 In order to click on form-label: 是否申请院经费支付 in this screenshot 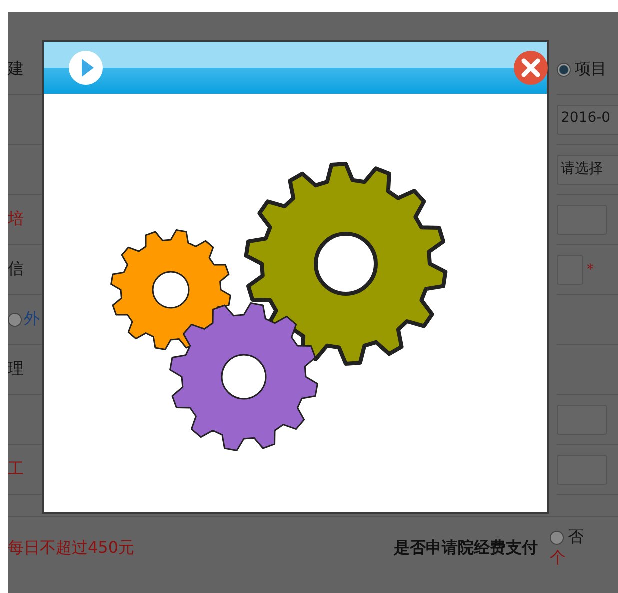, I will do `click(465, 548)`.